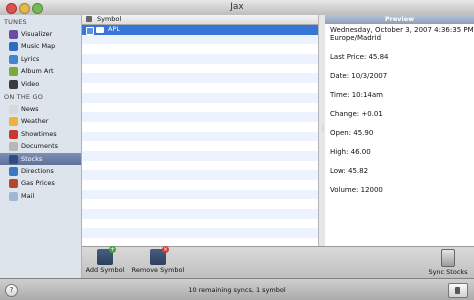 The width and height of the screenshot is (474, 300). I want to click on close-window-button, so click(11, 8).